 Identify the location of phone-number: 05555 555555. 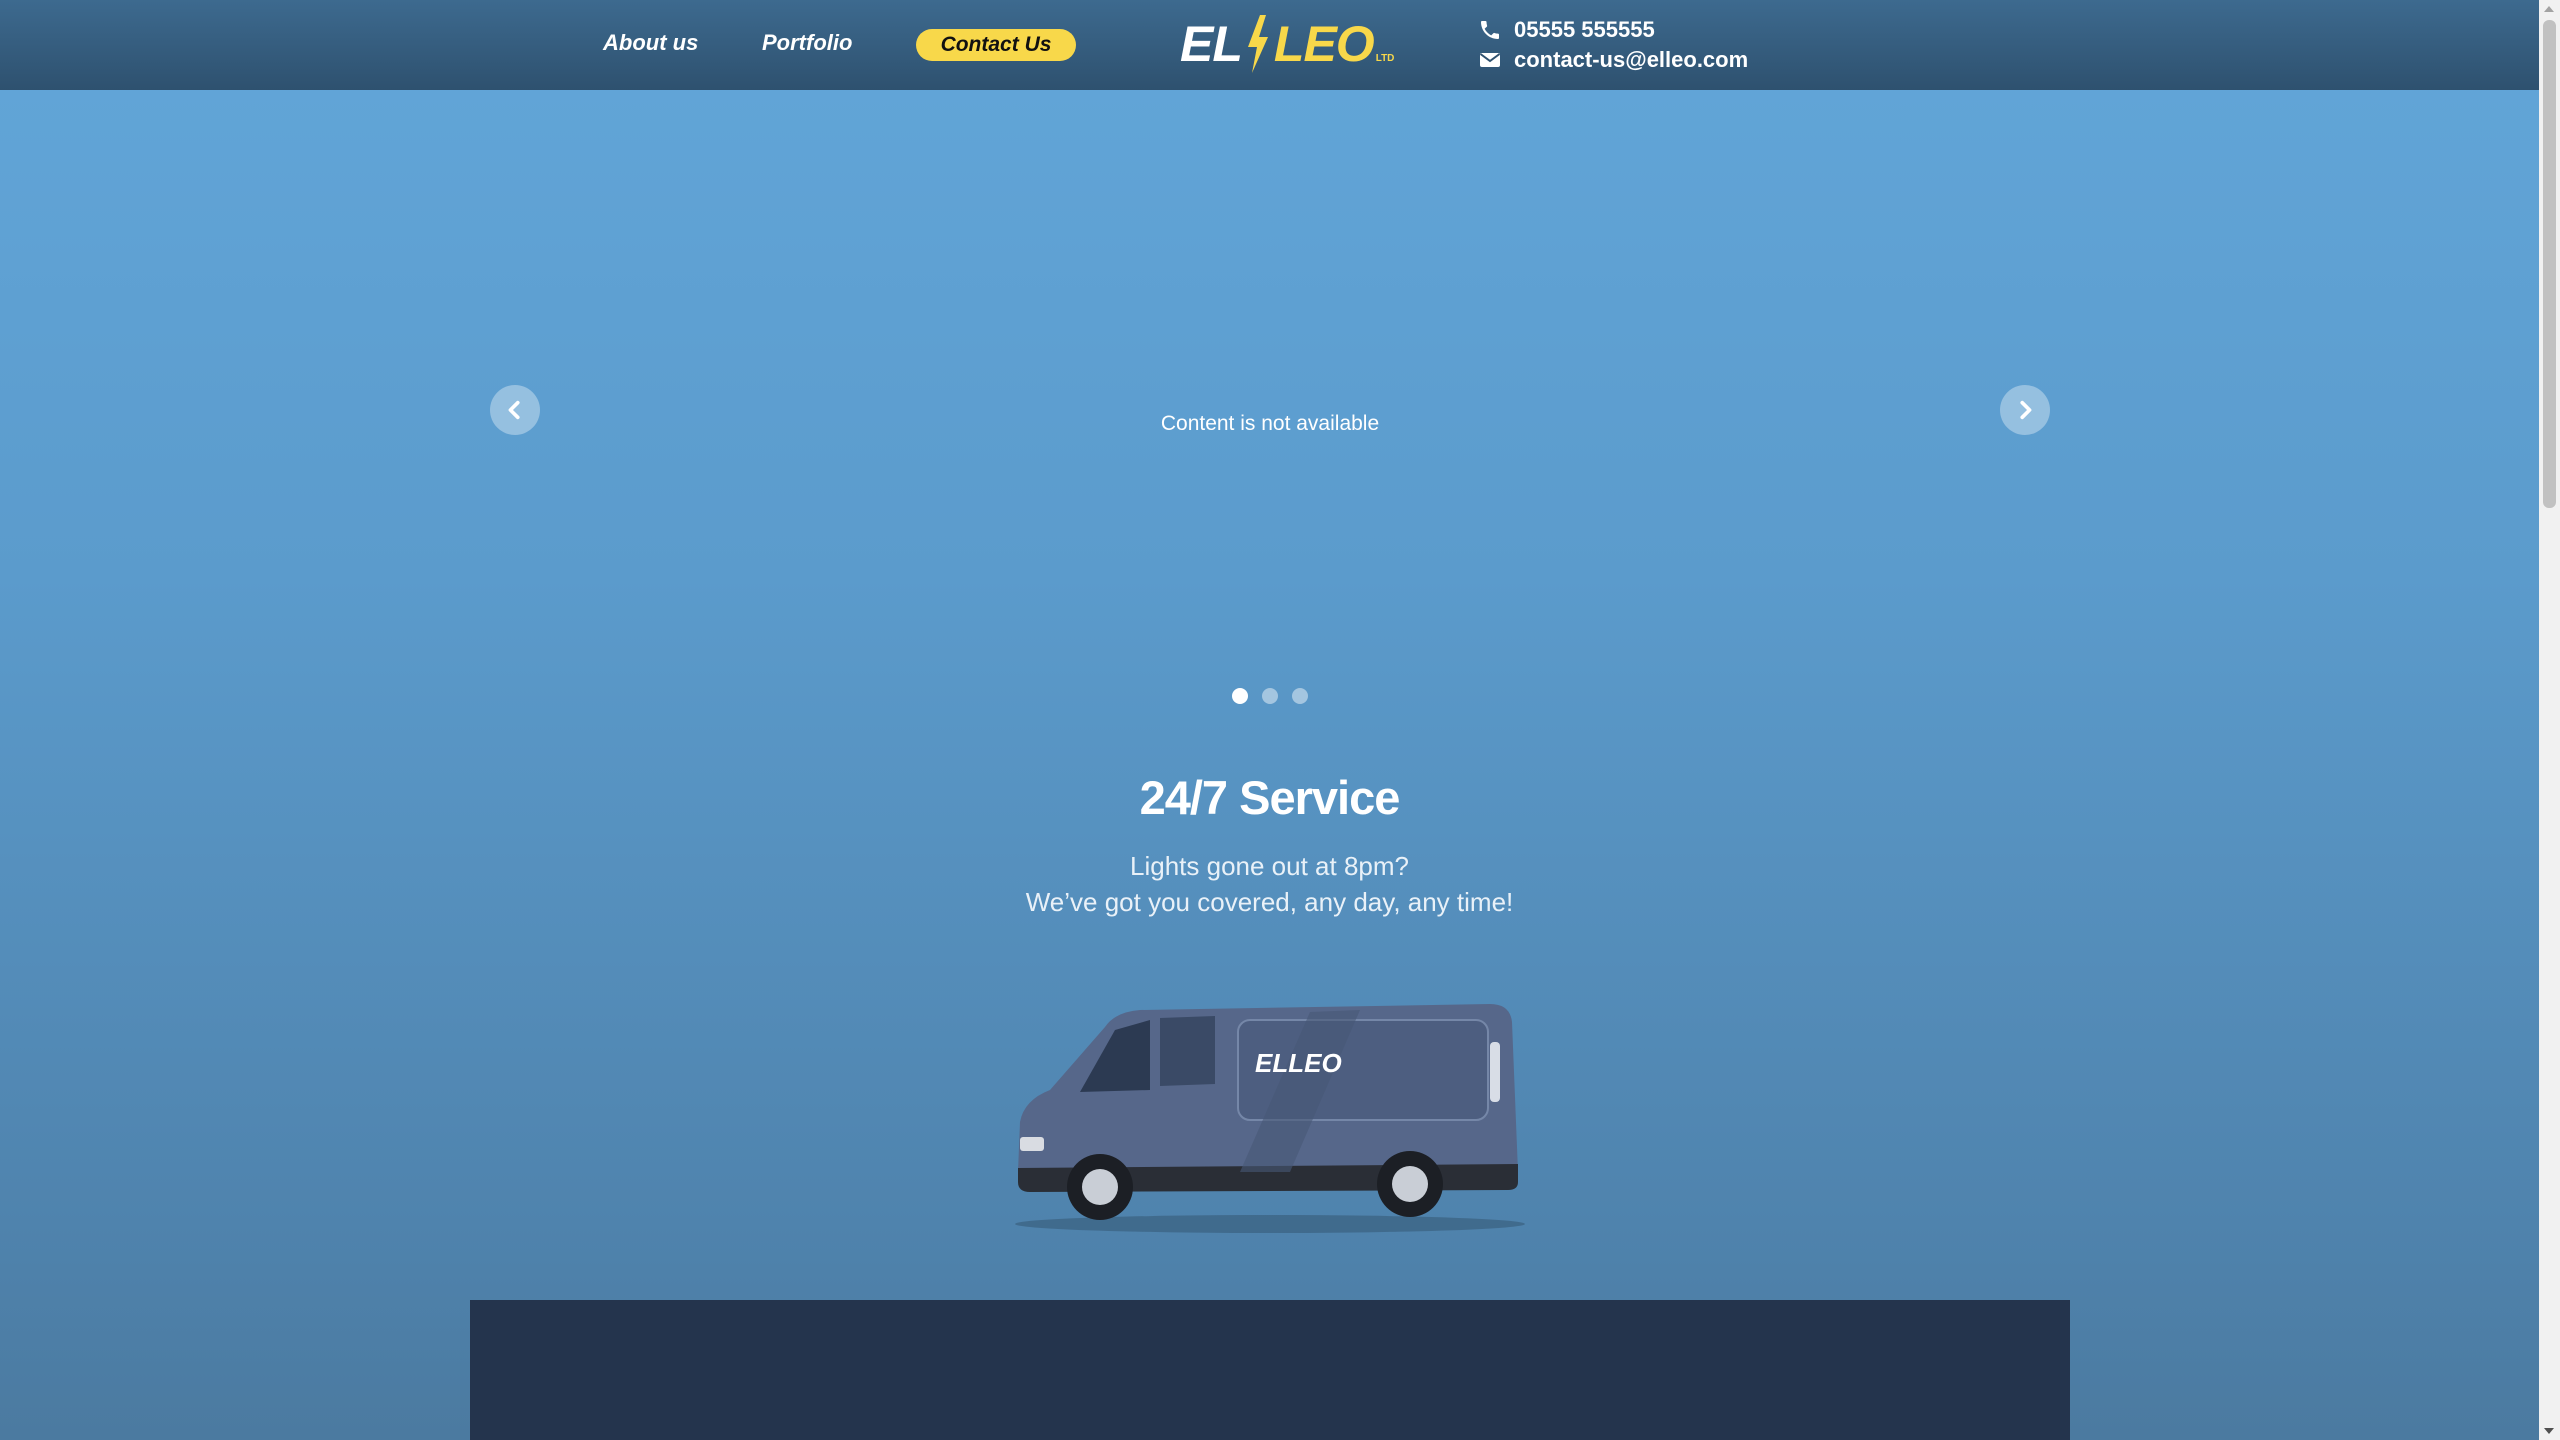
(1584, 29).